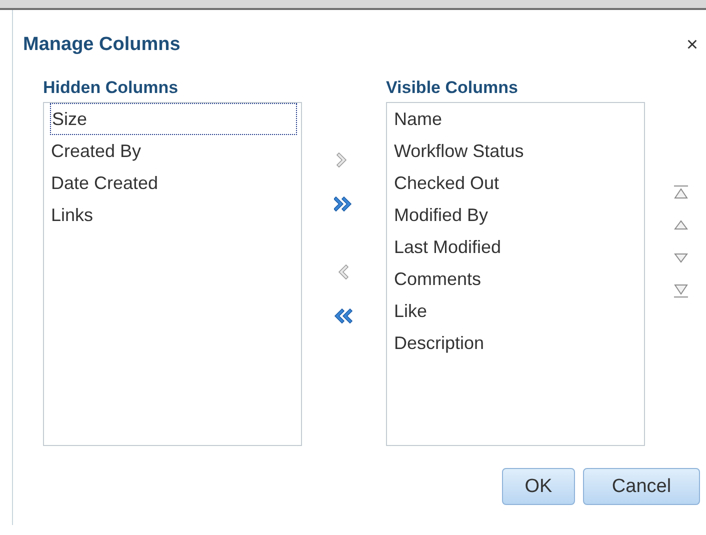  Describe the element at coordinates (101, 45) in the screenshot. I see `dialog-title: Manage Columns` at that location.